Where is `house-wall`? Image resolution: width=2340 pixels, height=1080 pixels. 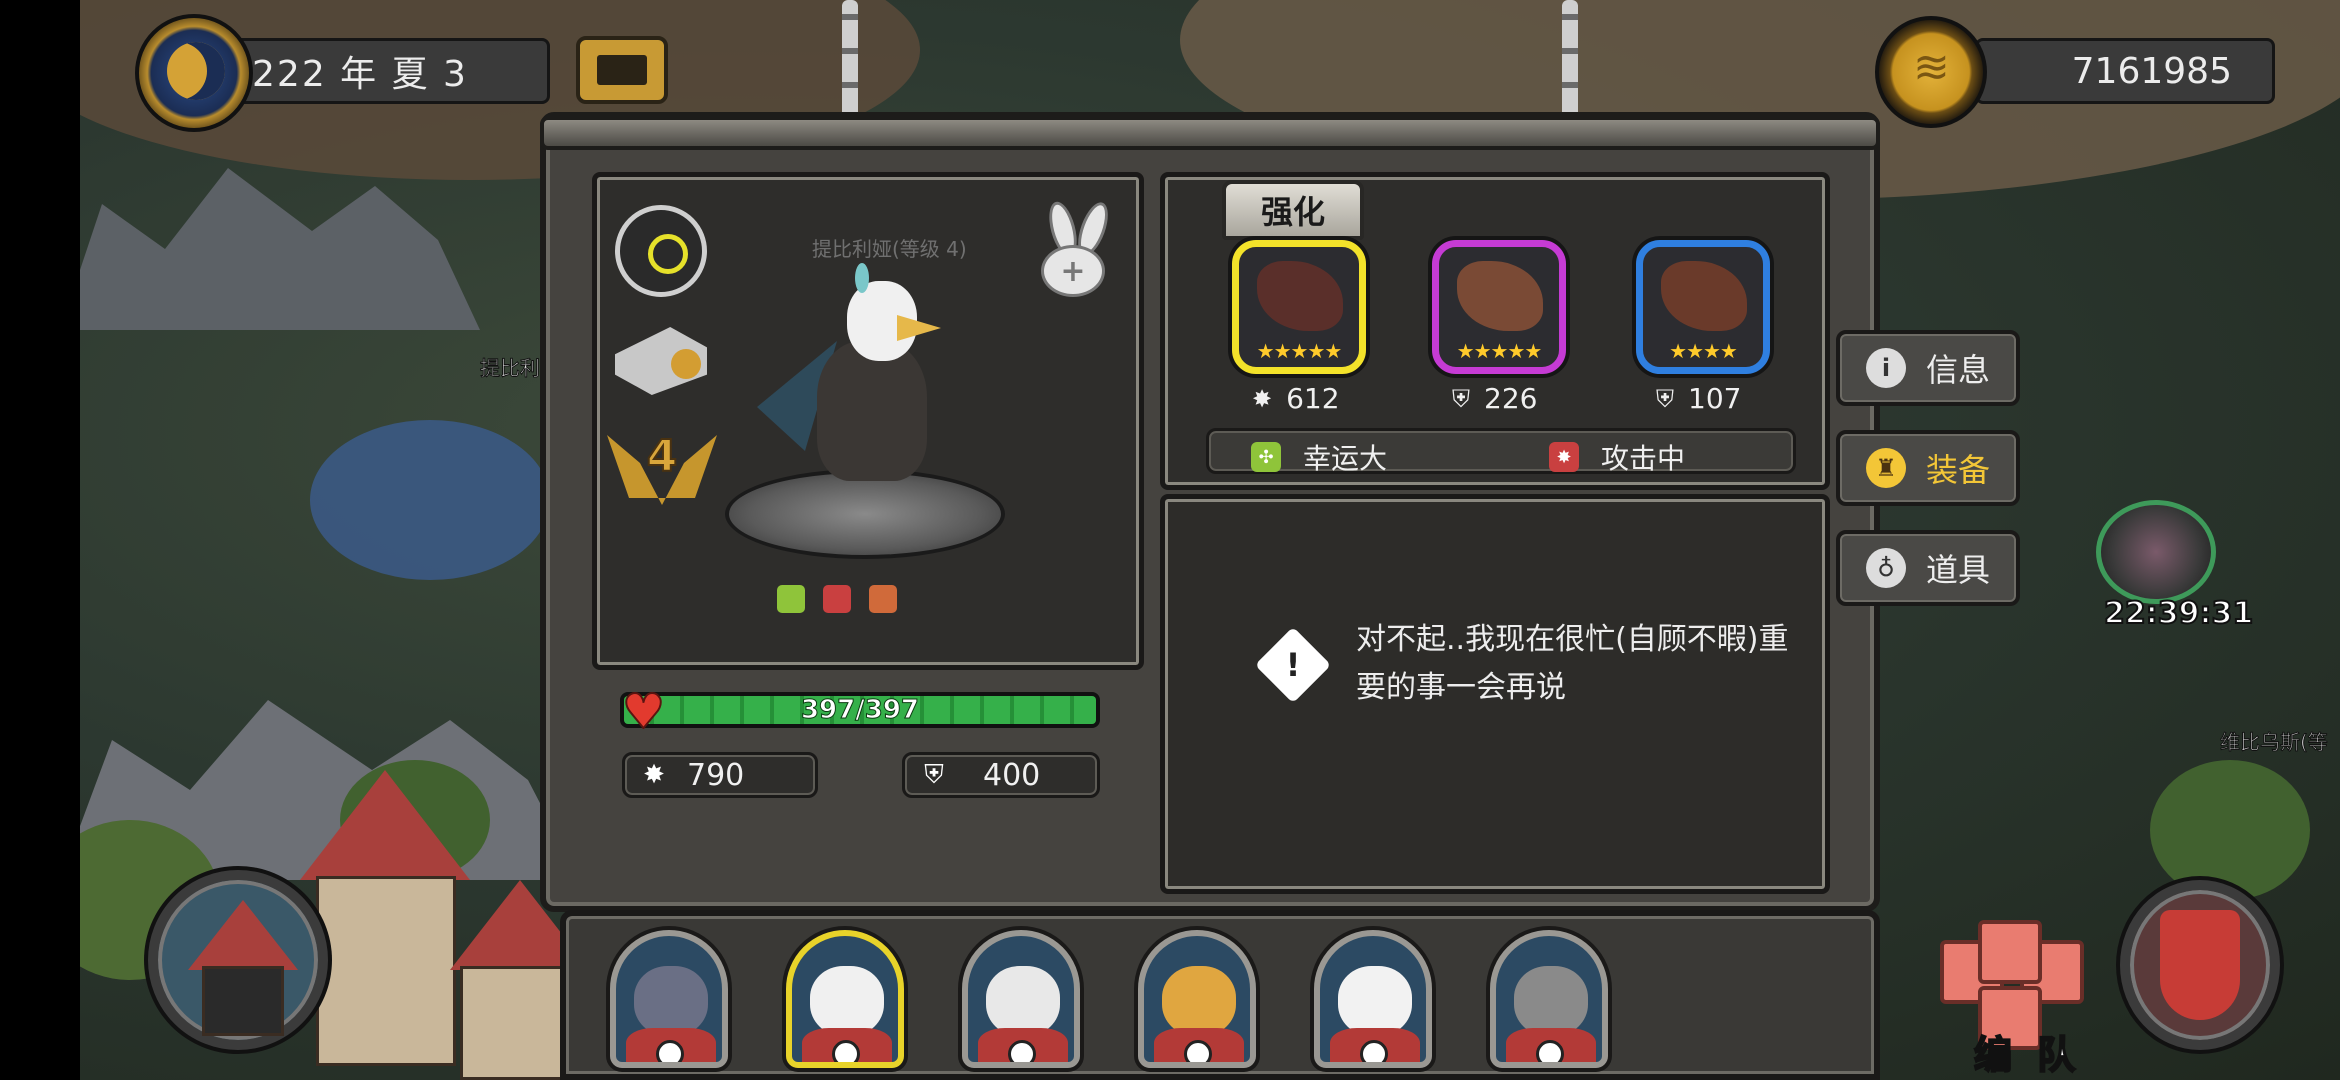 house-wall is located at coordinates (243, 1001).